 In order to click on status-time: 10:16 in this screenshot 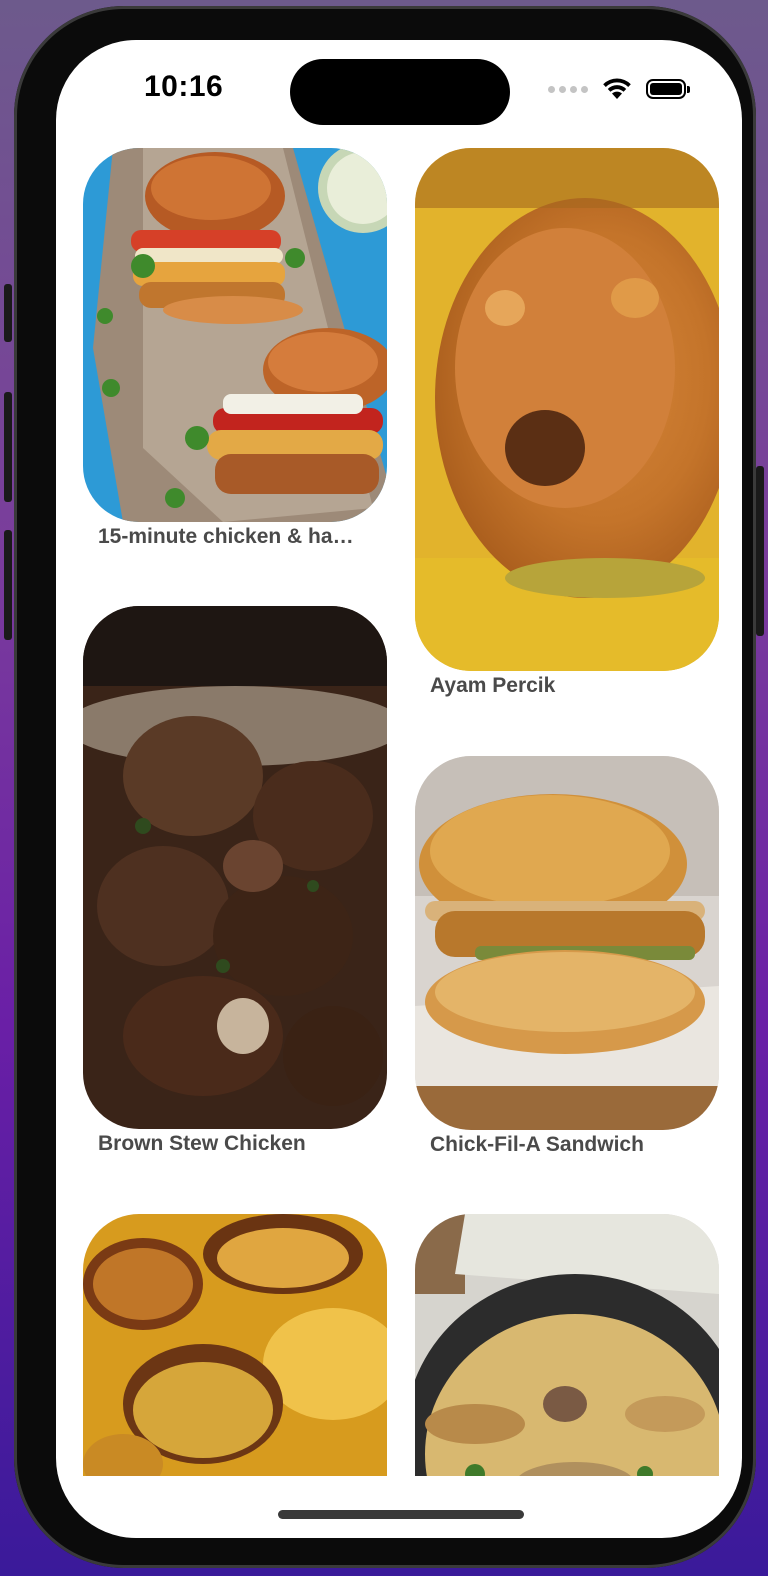, I will do `click(184, 86)`.